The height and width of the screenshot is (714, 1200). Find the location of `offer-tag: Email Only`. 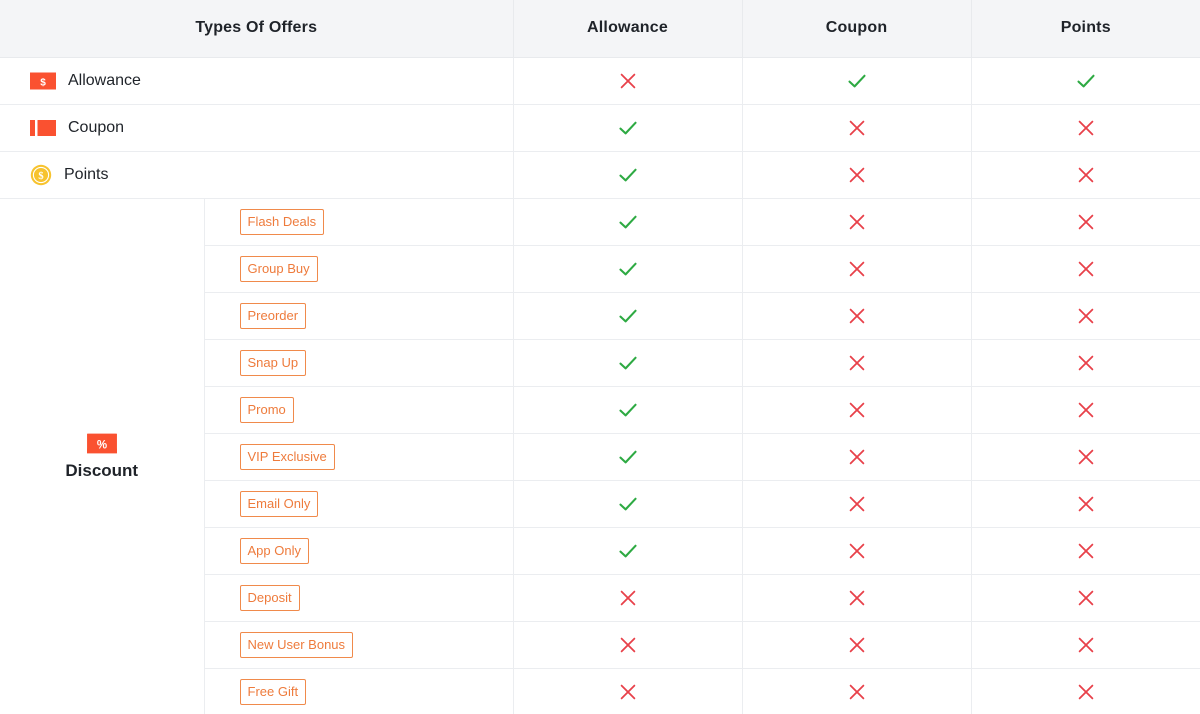

offer-tag: Email Only is located at coordinates (279, 503).